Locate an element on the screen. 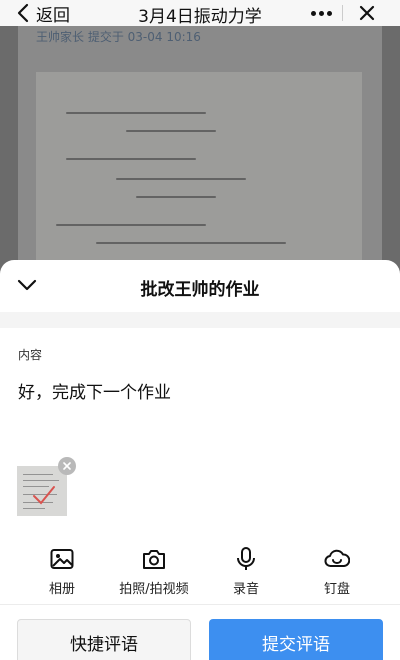  submission-meta: 王帅家长 提交于 03-04 10:16 is located at coordinates (118, 37).